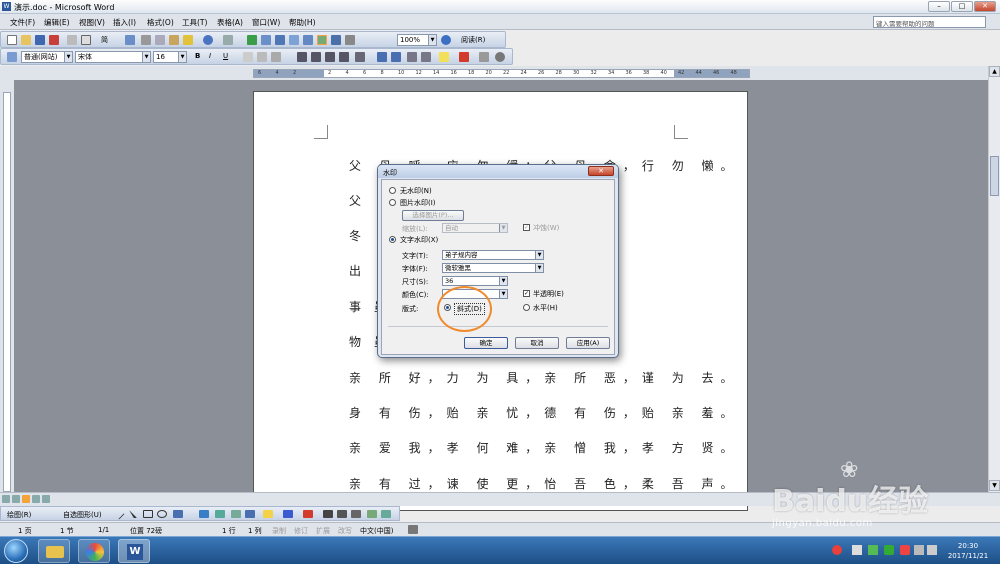 This screenshot has height=564, width=1000. I want to click on no-watermark-radio, so click(392, 190).